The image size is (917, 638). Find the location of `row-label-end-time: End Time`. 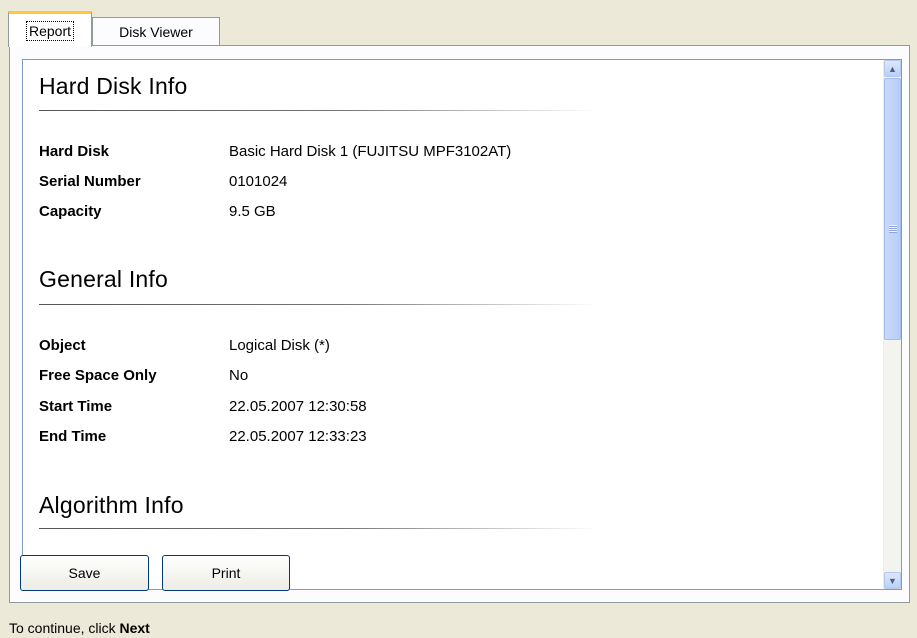

row-label-end-time: End Time is located at coordinates (73, 436).